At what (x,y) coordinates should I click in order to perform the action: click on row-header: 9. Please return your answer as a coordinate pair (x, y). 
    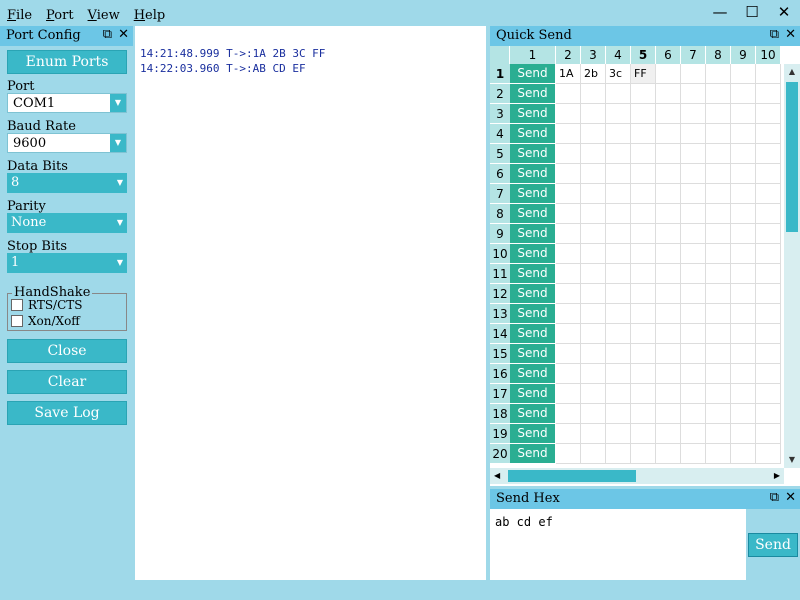
    Looking at the image, I should click on (500, 234).